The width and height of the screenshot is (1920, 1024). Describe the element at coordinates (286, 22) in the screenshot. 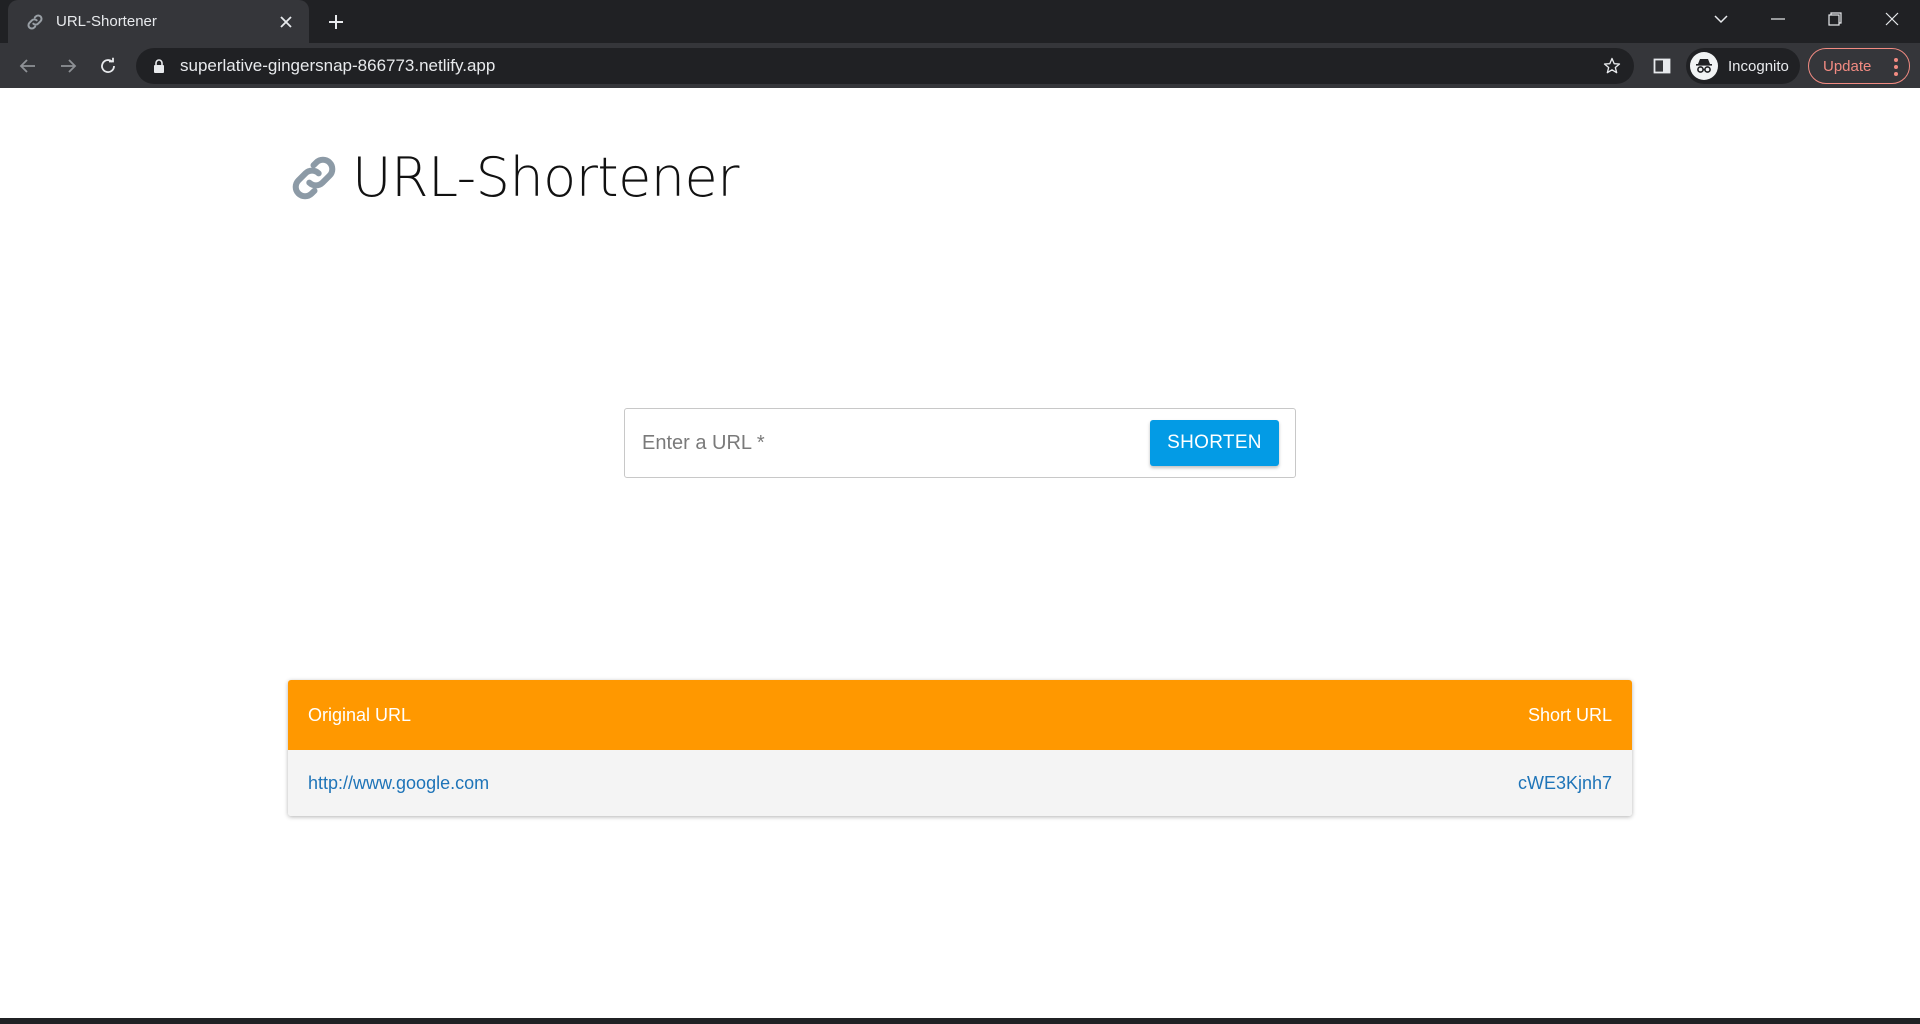

I see `close-icon` at that location.